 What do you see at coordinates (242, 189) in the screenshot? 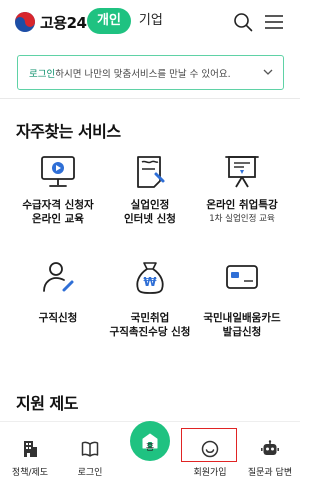
I see `service-online-lecture: 온라인 취업특강 1차 실업인정 교육` at bounding box center [242, 189].